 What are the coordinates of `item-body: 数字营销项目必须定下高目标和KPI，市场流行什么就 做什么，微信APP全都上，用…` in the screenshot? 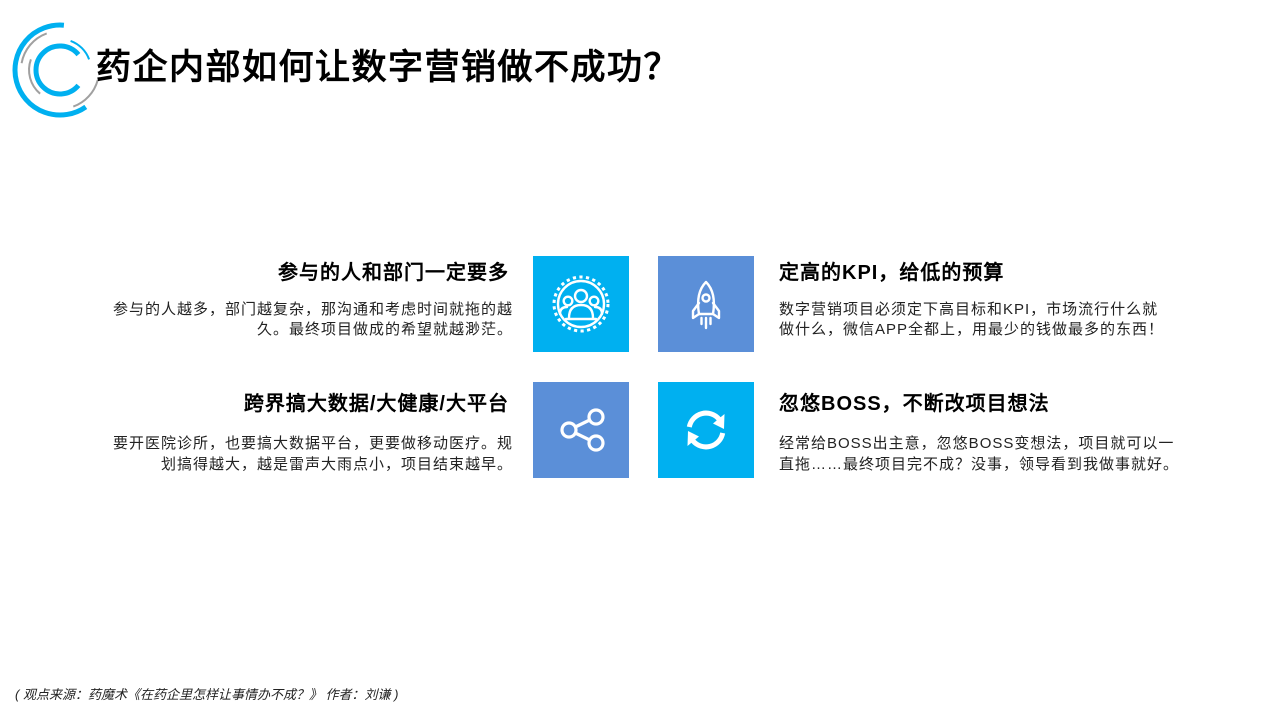 It's located at (989, 320).